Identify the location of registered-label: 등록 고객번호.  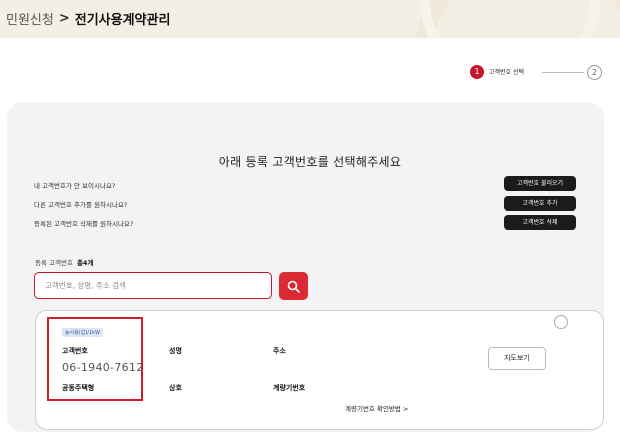
(54, 263).